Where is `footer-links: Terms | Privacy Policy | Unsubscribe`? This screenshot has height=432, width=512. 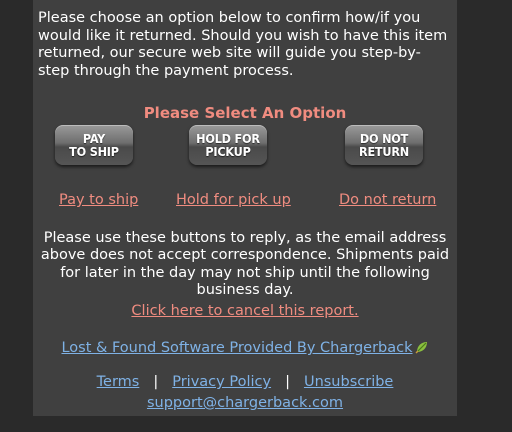 footer-links: Terms | Privacy Policy | Unsubscribe is located at coordinates (245, 382).